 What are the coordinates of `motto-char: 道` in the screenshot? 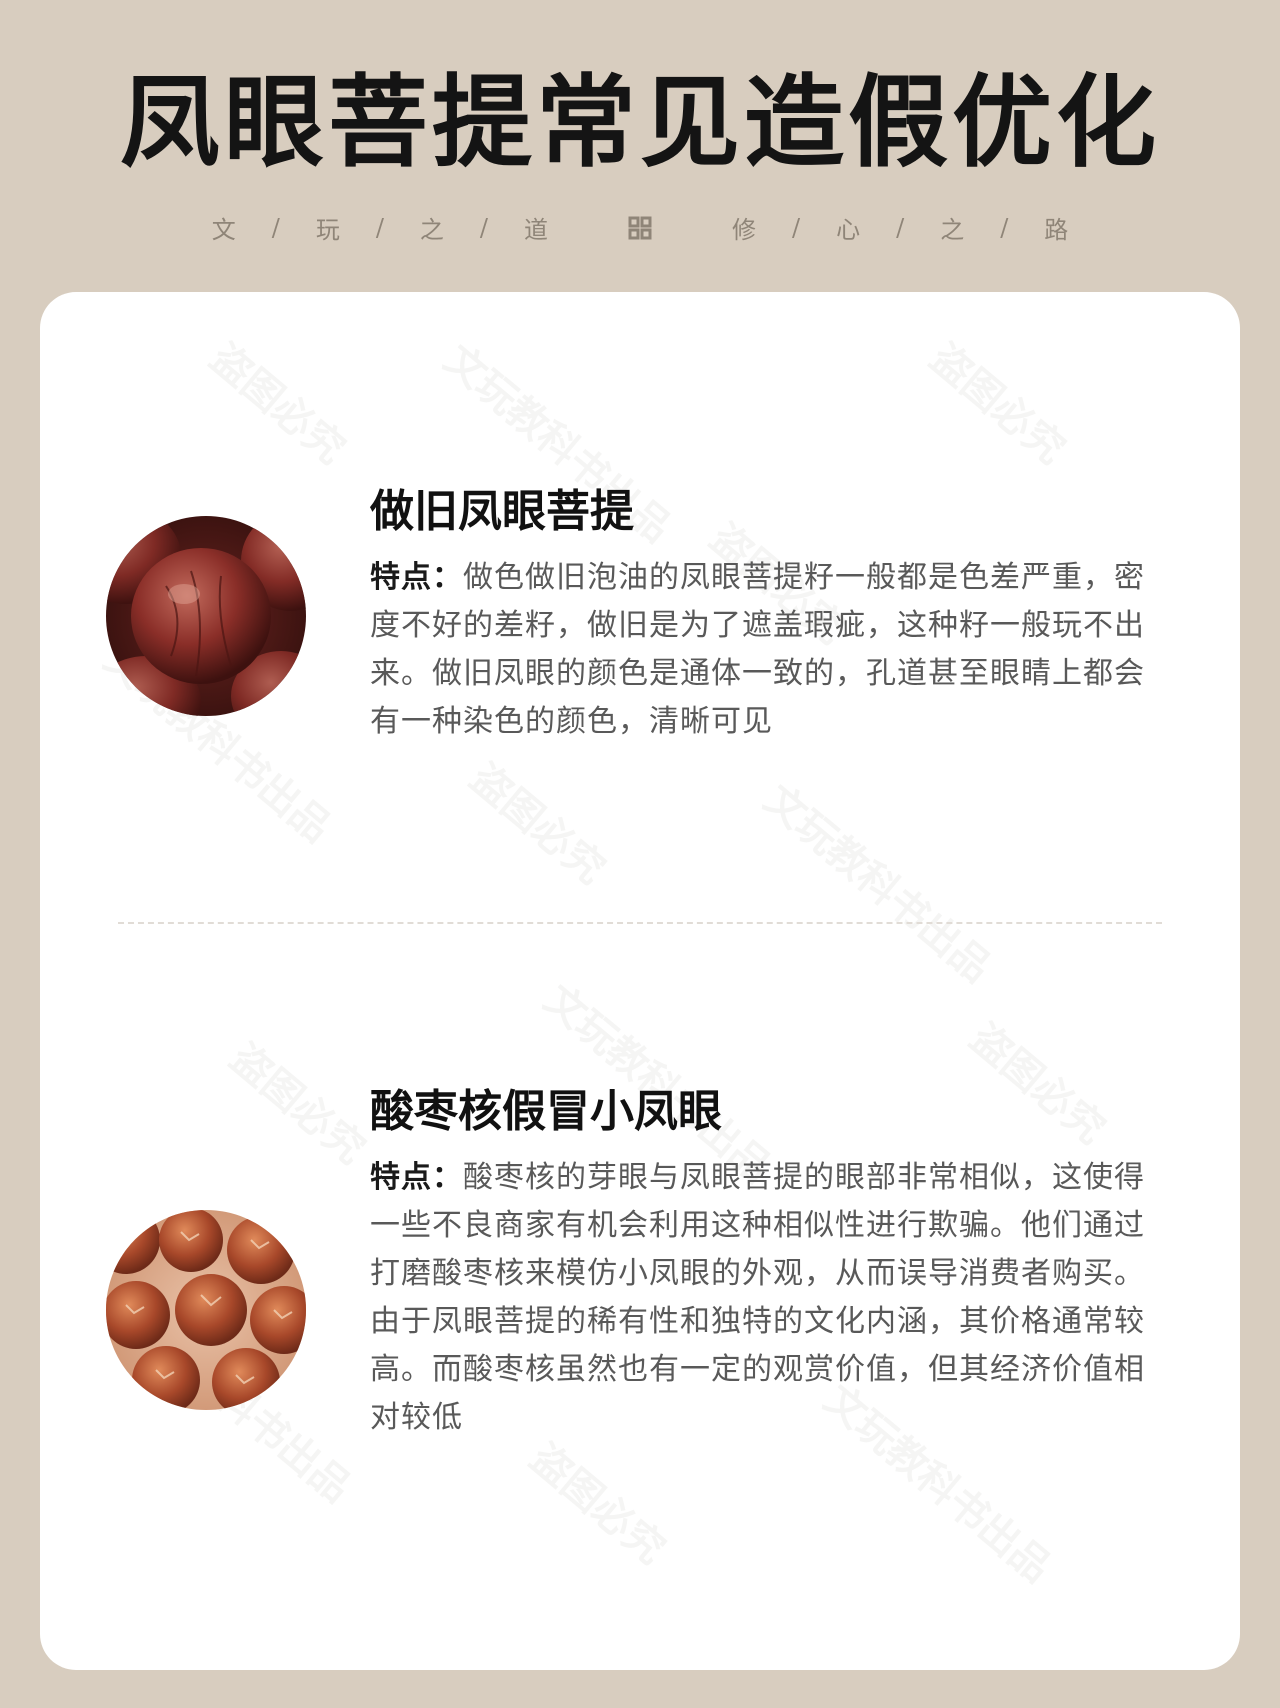 It's located at (536, 230).